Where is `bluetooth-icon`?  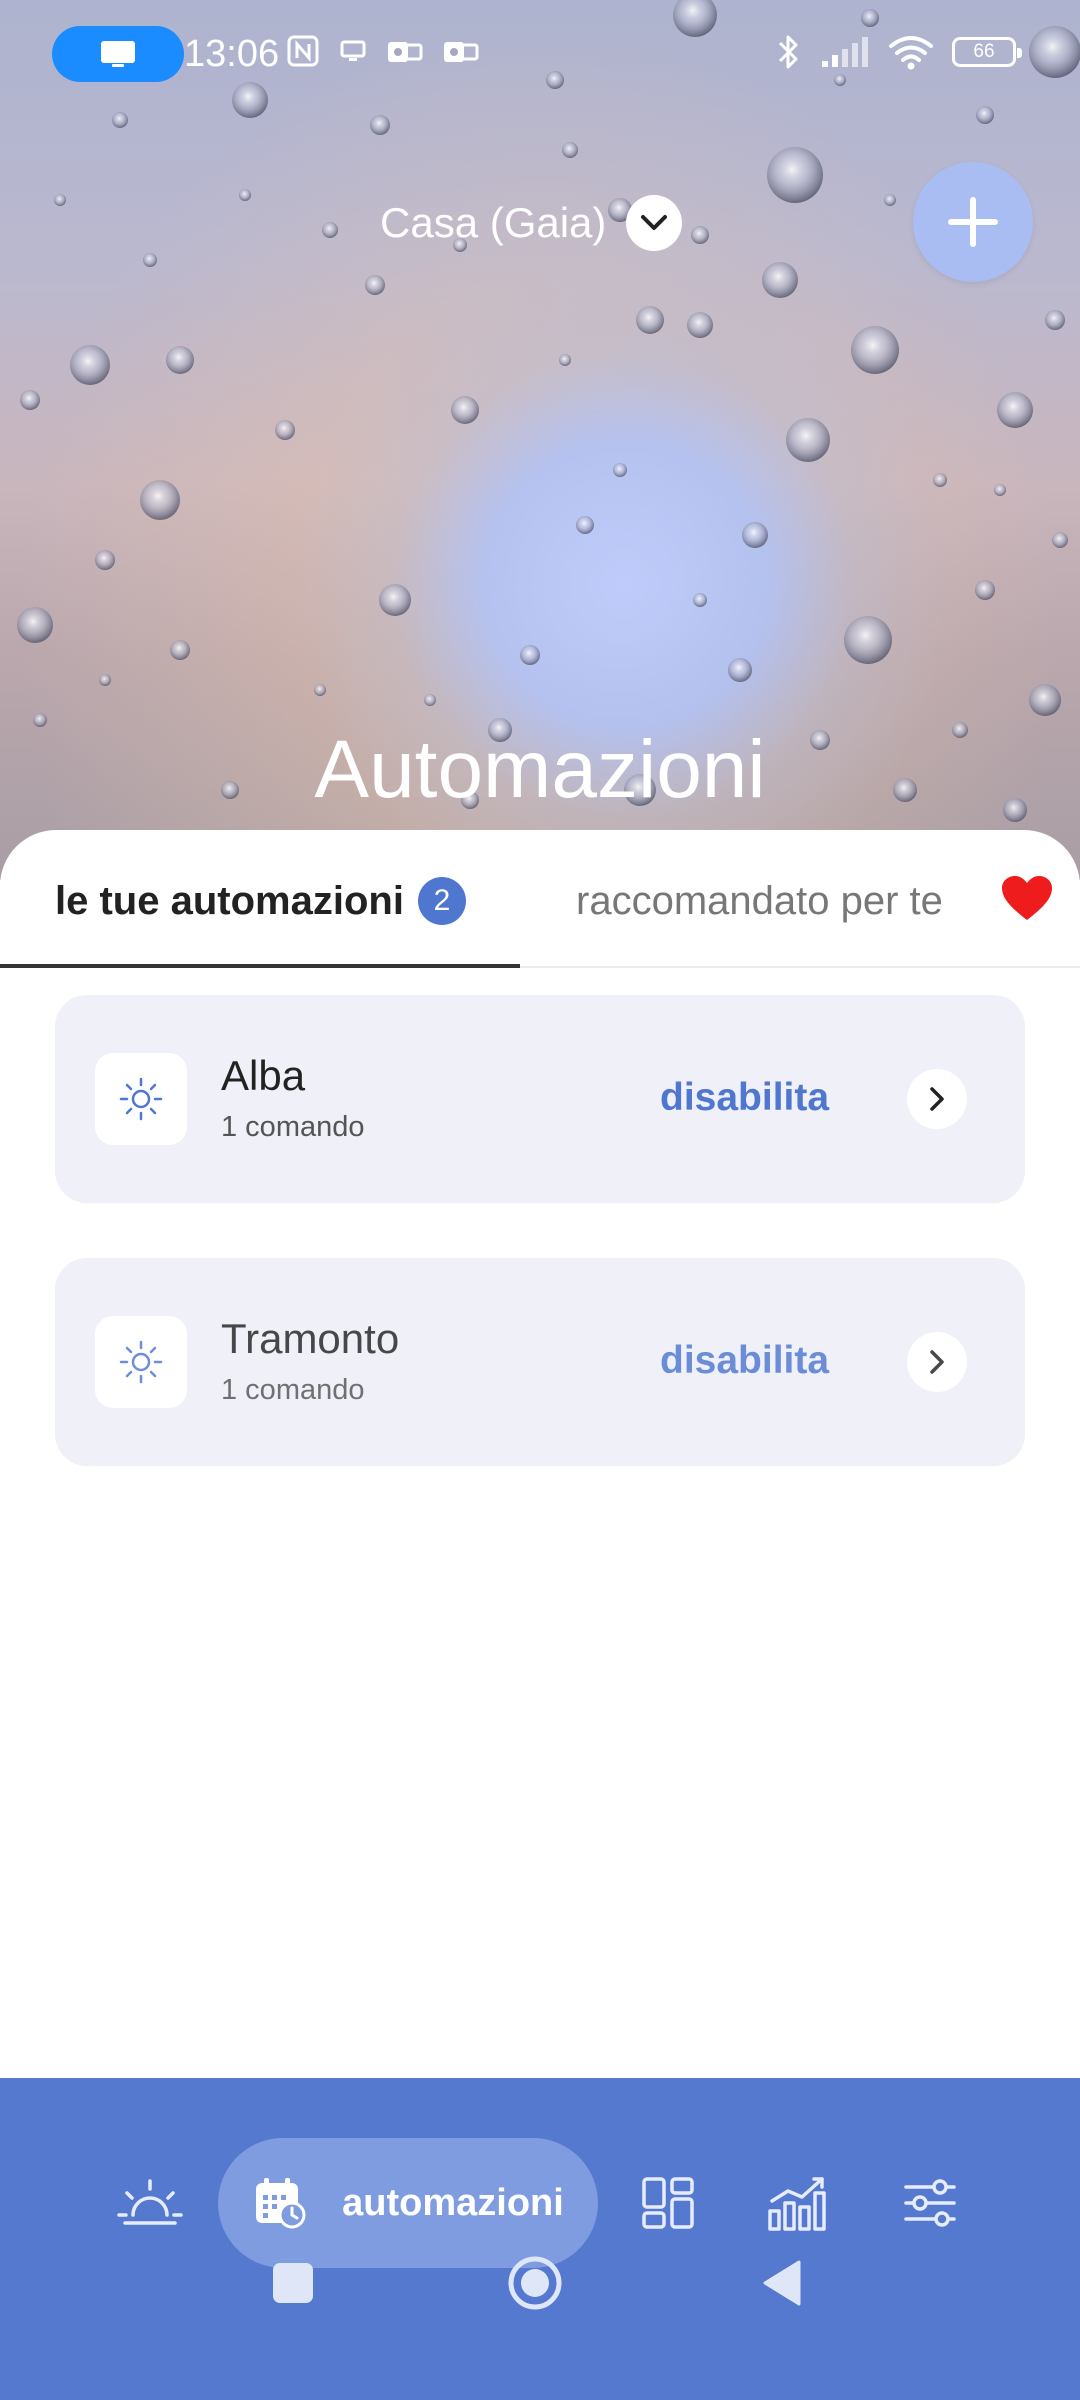 bluetooth-icon is located at coordinates (788, 52).